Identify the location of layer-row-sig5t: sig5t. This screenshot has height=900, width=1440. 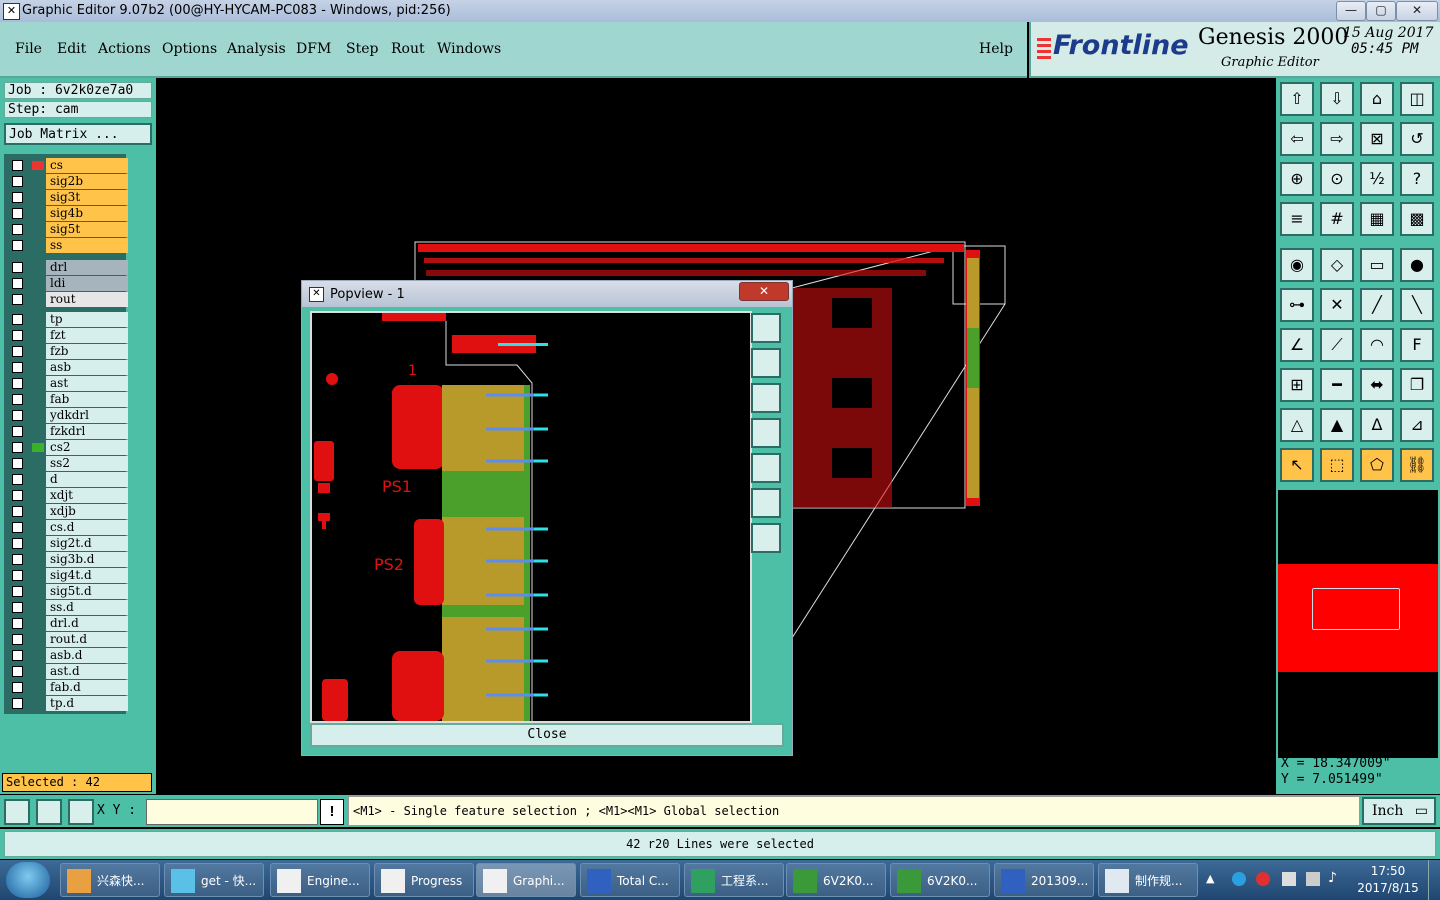
(69, 229).